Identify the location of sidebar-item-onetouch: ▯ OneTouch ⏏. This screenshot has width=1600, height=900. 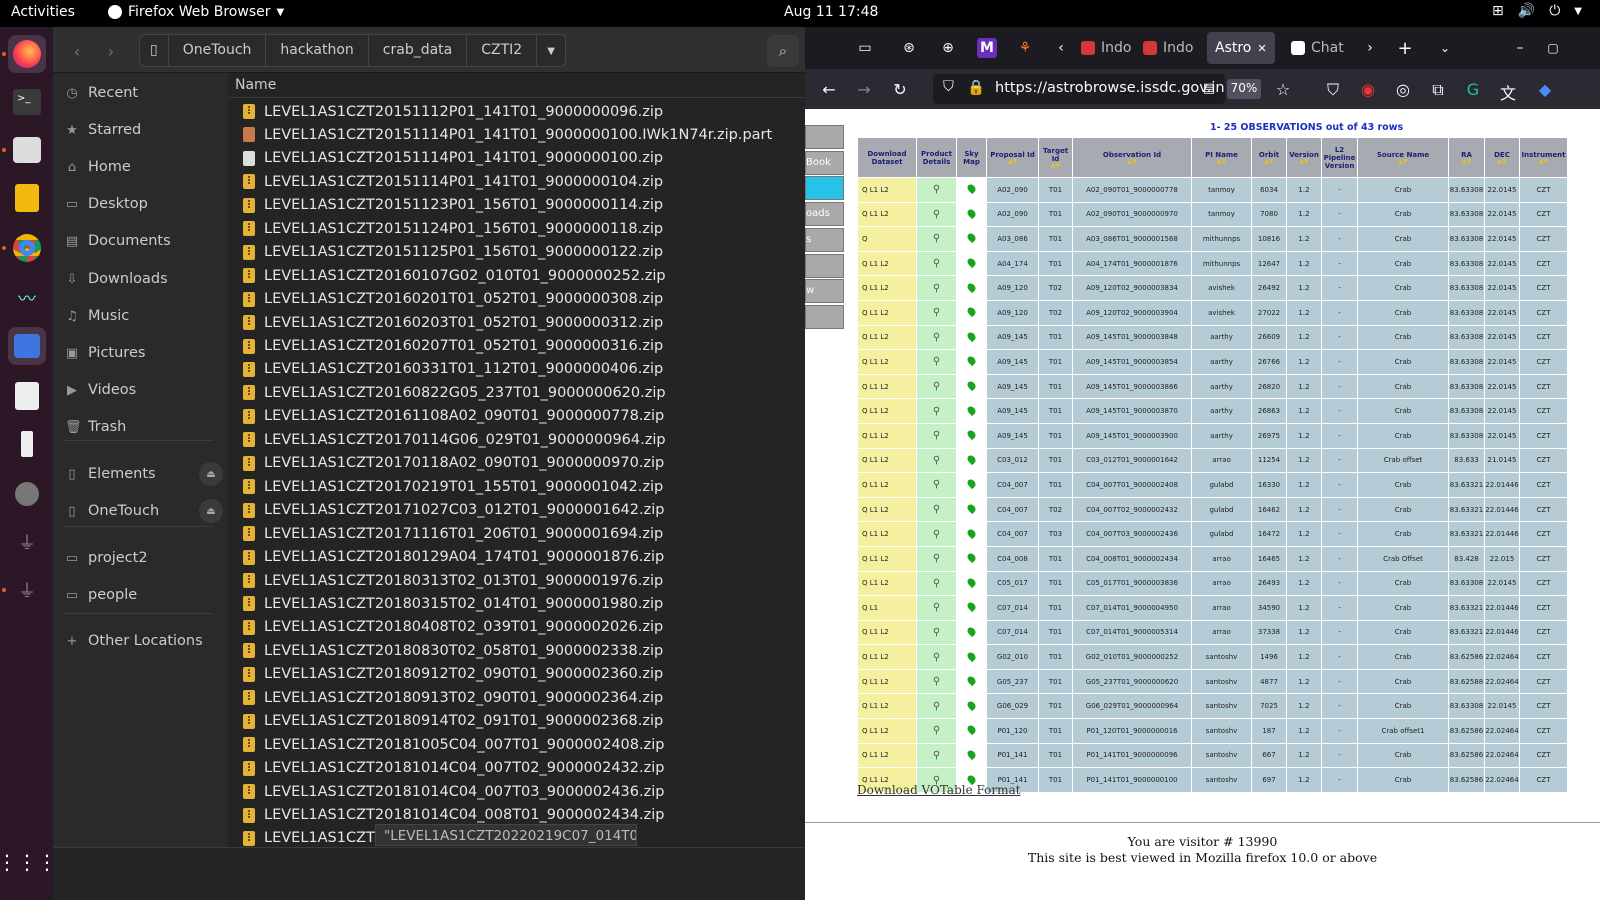
(144, 511).